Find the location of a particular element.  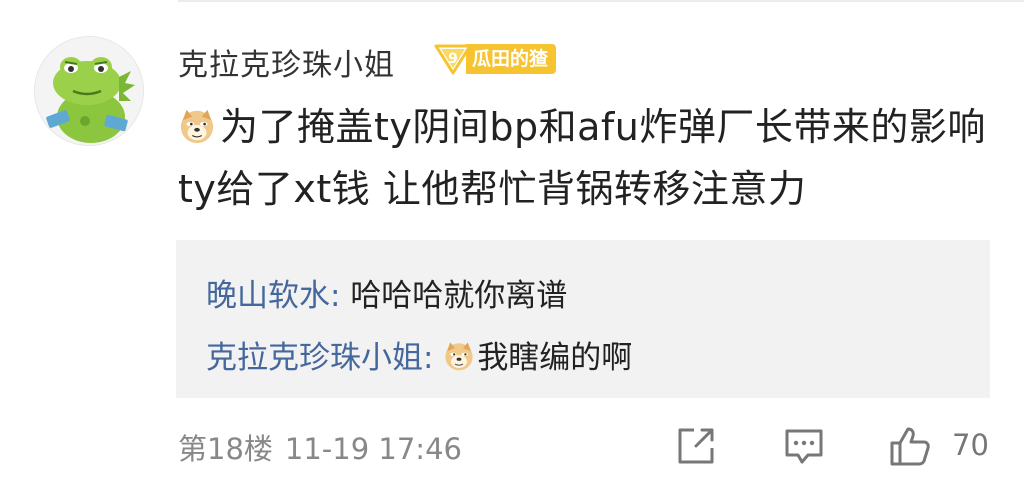

floor-number: 第18楼 is located at coordinates (225, 449).